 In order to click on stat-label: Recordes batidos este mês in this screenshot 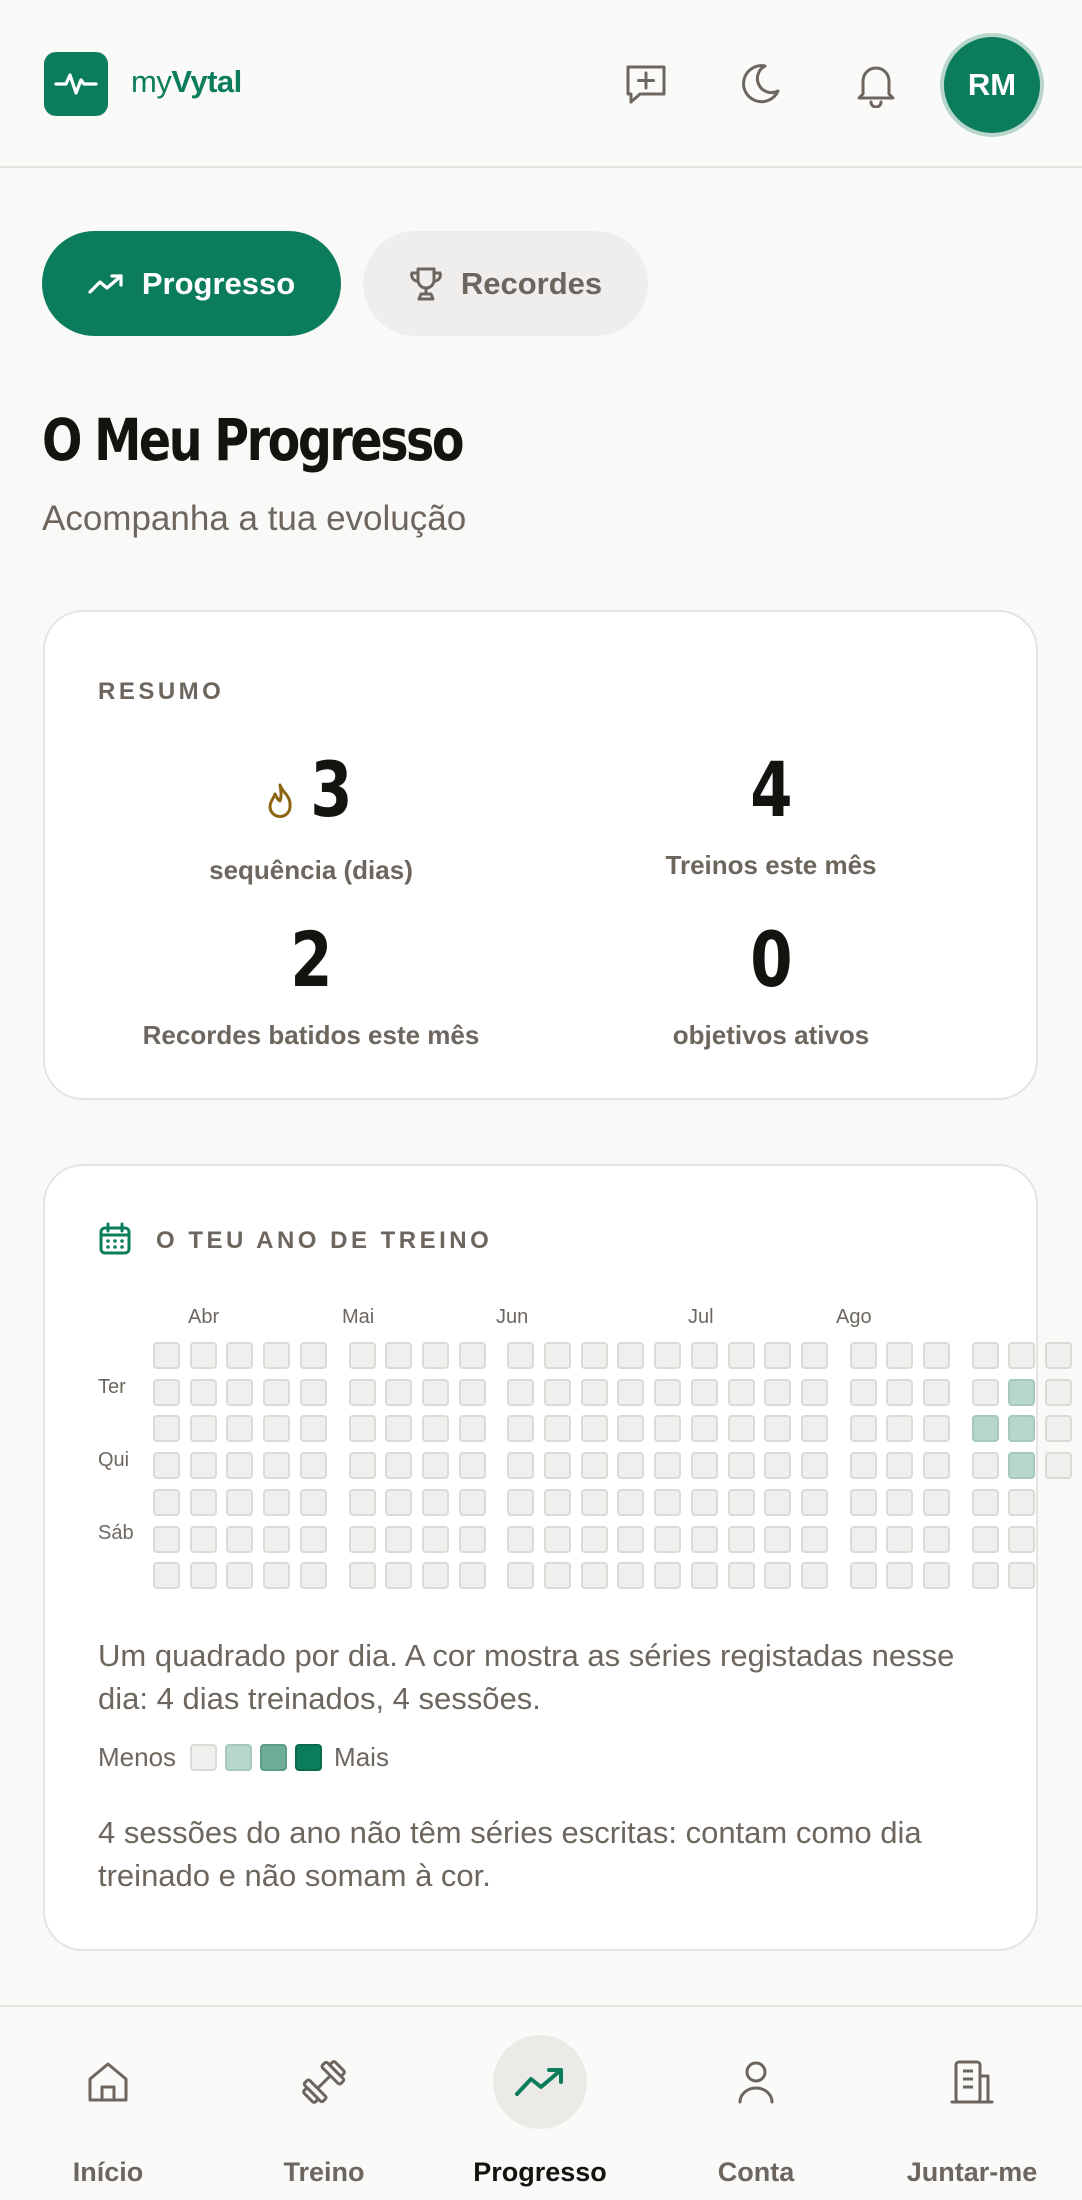, I will do `click(311, 1035)`.